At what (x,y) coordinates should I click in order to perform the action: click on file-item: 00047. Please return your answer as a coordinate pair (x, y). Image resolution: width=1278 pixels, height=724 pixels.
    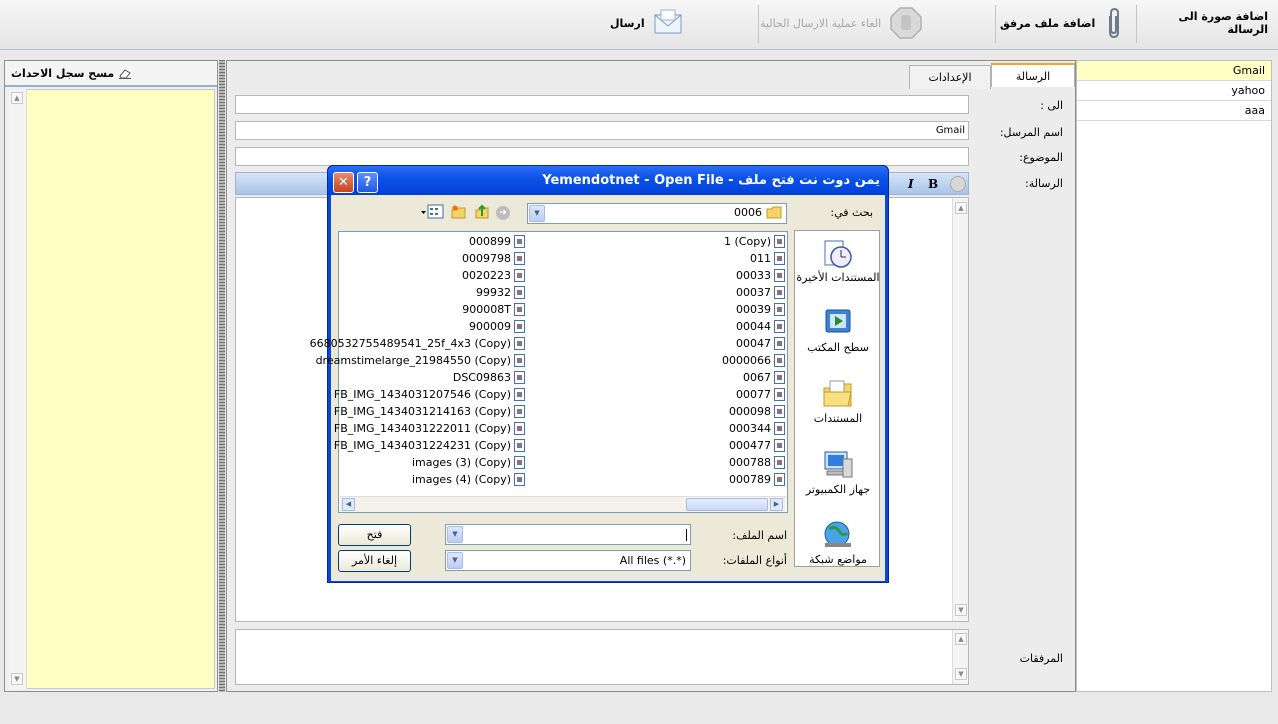
    Looking at the image, I should click on (760, 343).